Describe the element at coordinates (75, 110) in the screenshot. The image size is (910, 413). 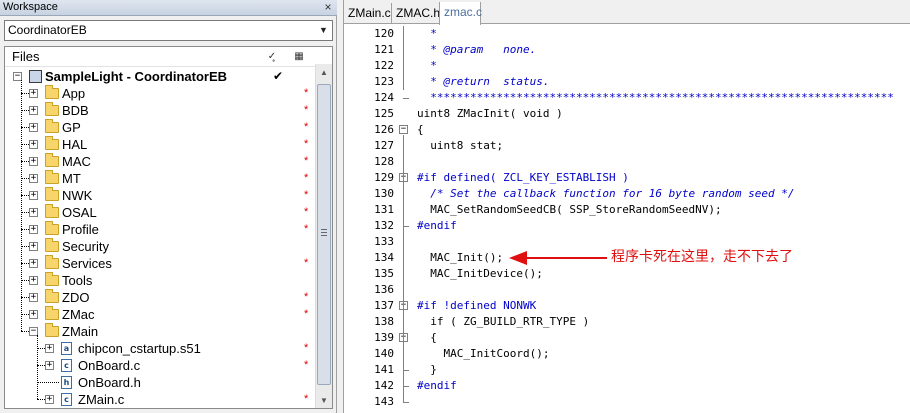
I see `tree-item-label: BDB` at that location.